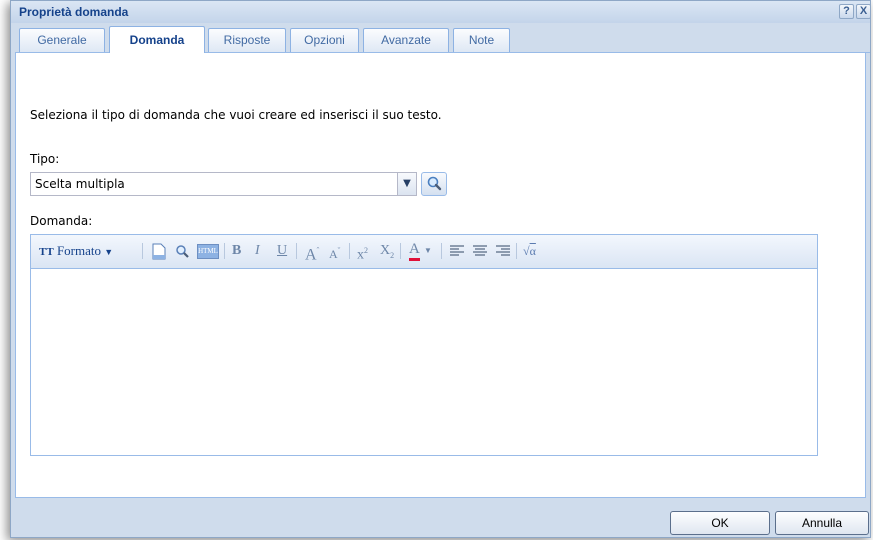  What do you see at coordinates (80, 184) in the screenshot?
I see `type-select-value: Scelta multipla` at bounding box center [80, 184].